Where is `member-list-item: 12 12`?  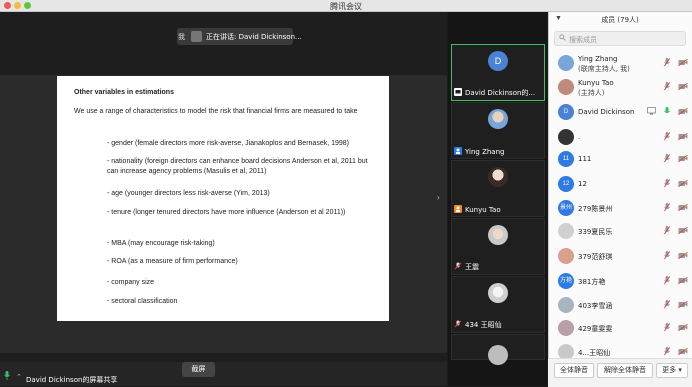 member-list-item: 12 12 is located at coordinates (622, 184).